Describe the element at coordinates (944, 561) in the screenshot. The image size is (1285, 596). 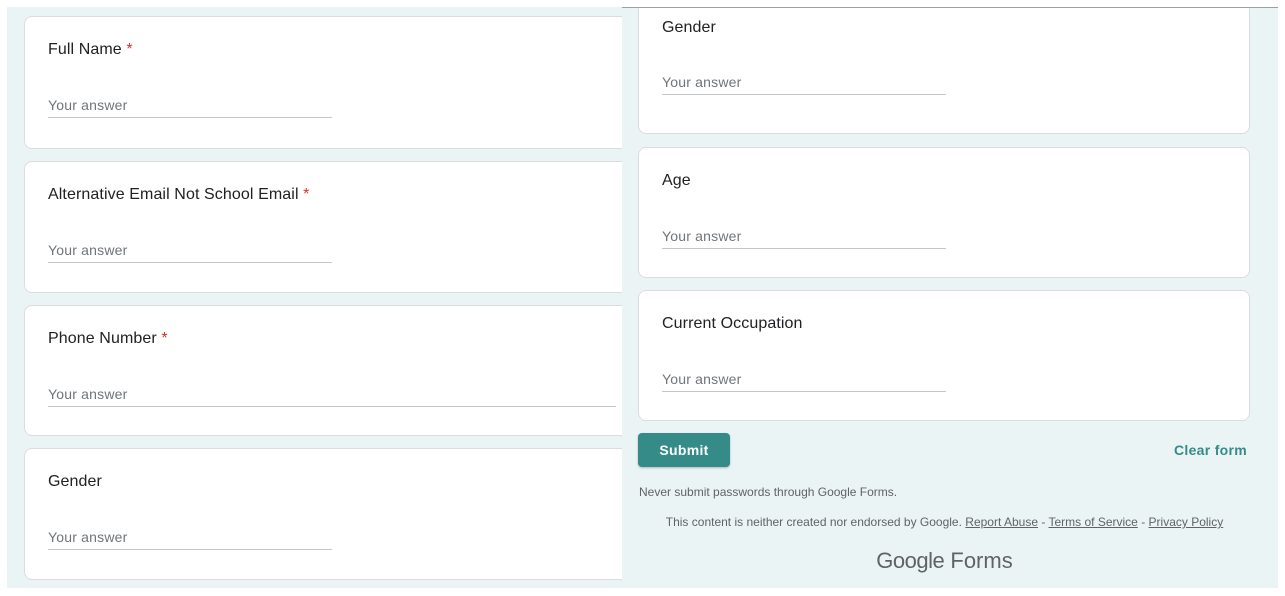
I see `google-forms-logo: Google Forms` at that location.